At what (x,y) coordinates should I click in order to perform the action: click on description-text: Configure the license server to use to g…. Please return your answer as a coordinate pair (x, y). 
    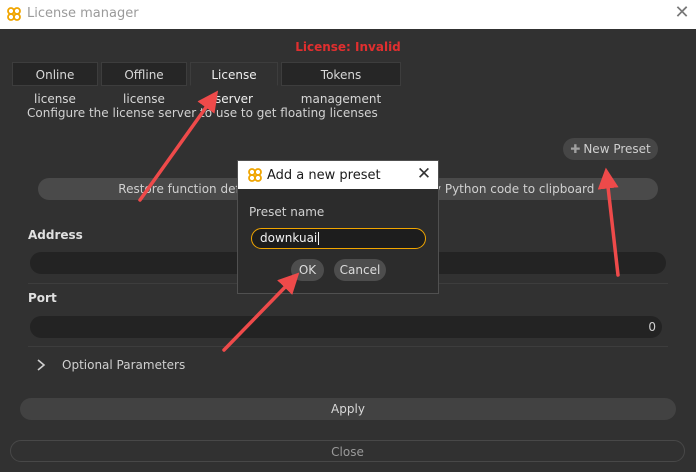
    Looking at the image, I should click on (202, 113).